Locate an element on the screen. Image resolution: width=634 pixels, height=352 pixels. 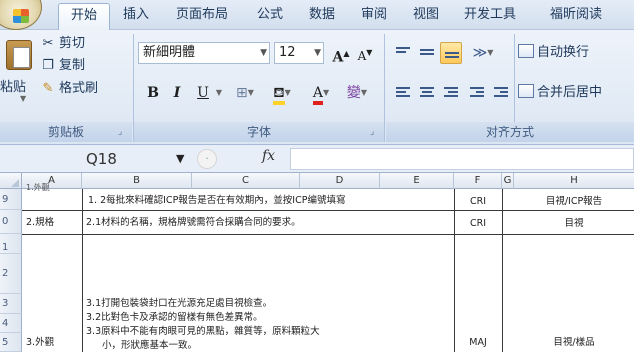
phonetic-icon: 變 is located at coordinates (353, 93).